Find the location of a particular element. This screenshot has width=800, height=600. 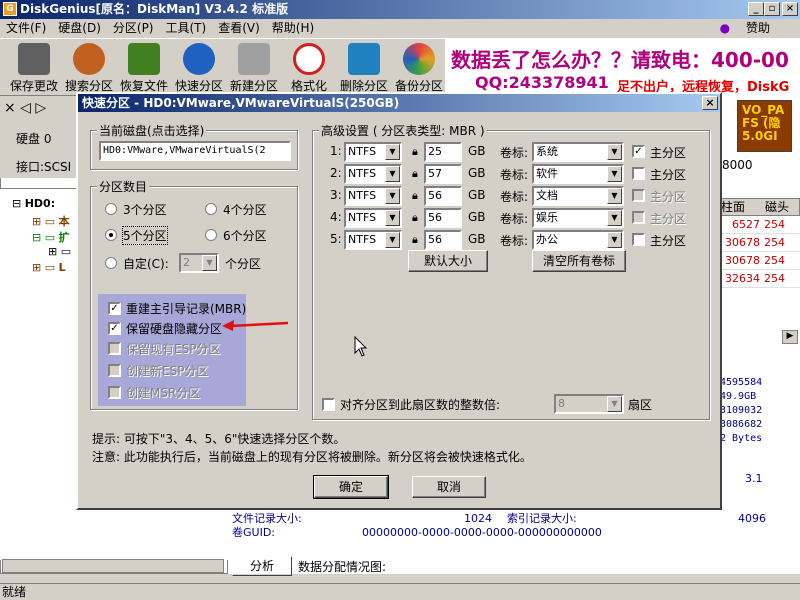

close-button: × is located at coordinates (790, 9).